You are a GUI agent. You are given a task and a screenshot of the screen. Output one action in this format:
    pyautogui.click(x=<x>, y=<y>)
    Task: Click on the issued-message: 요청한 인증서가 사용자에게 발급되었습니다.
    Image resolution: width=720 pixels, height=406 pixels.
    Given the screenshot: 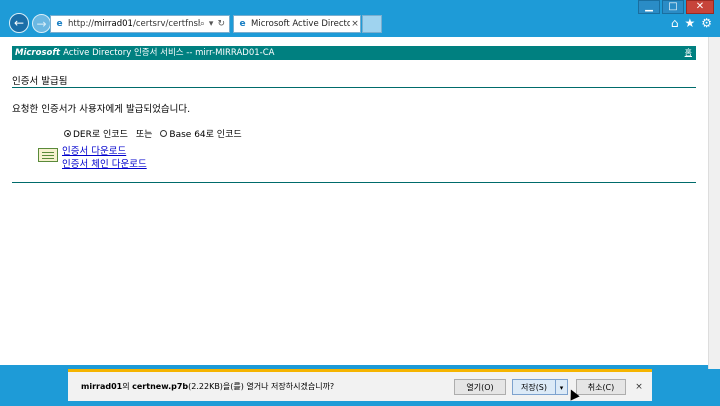 What is the action you would take?
    pyautogui.click(x=101, y=109)
    